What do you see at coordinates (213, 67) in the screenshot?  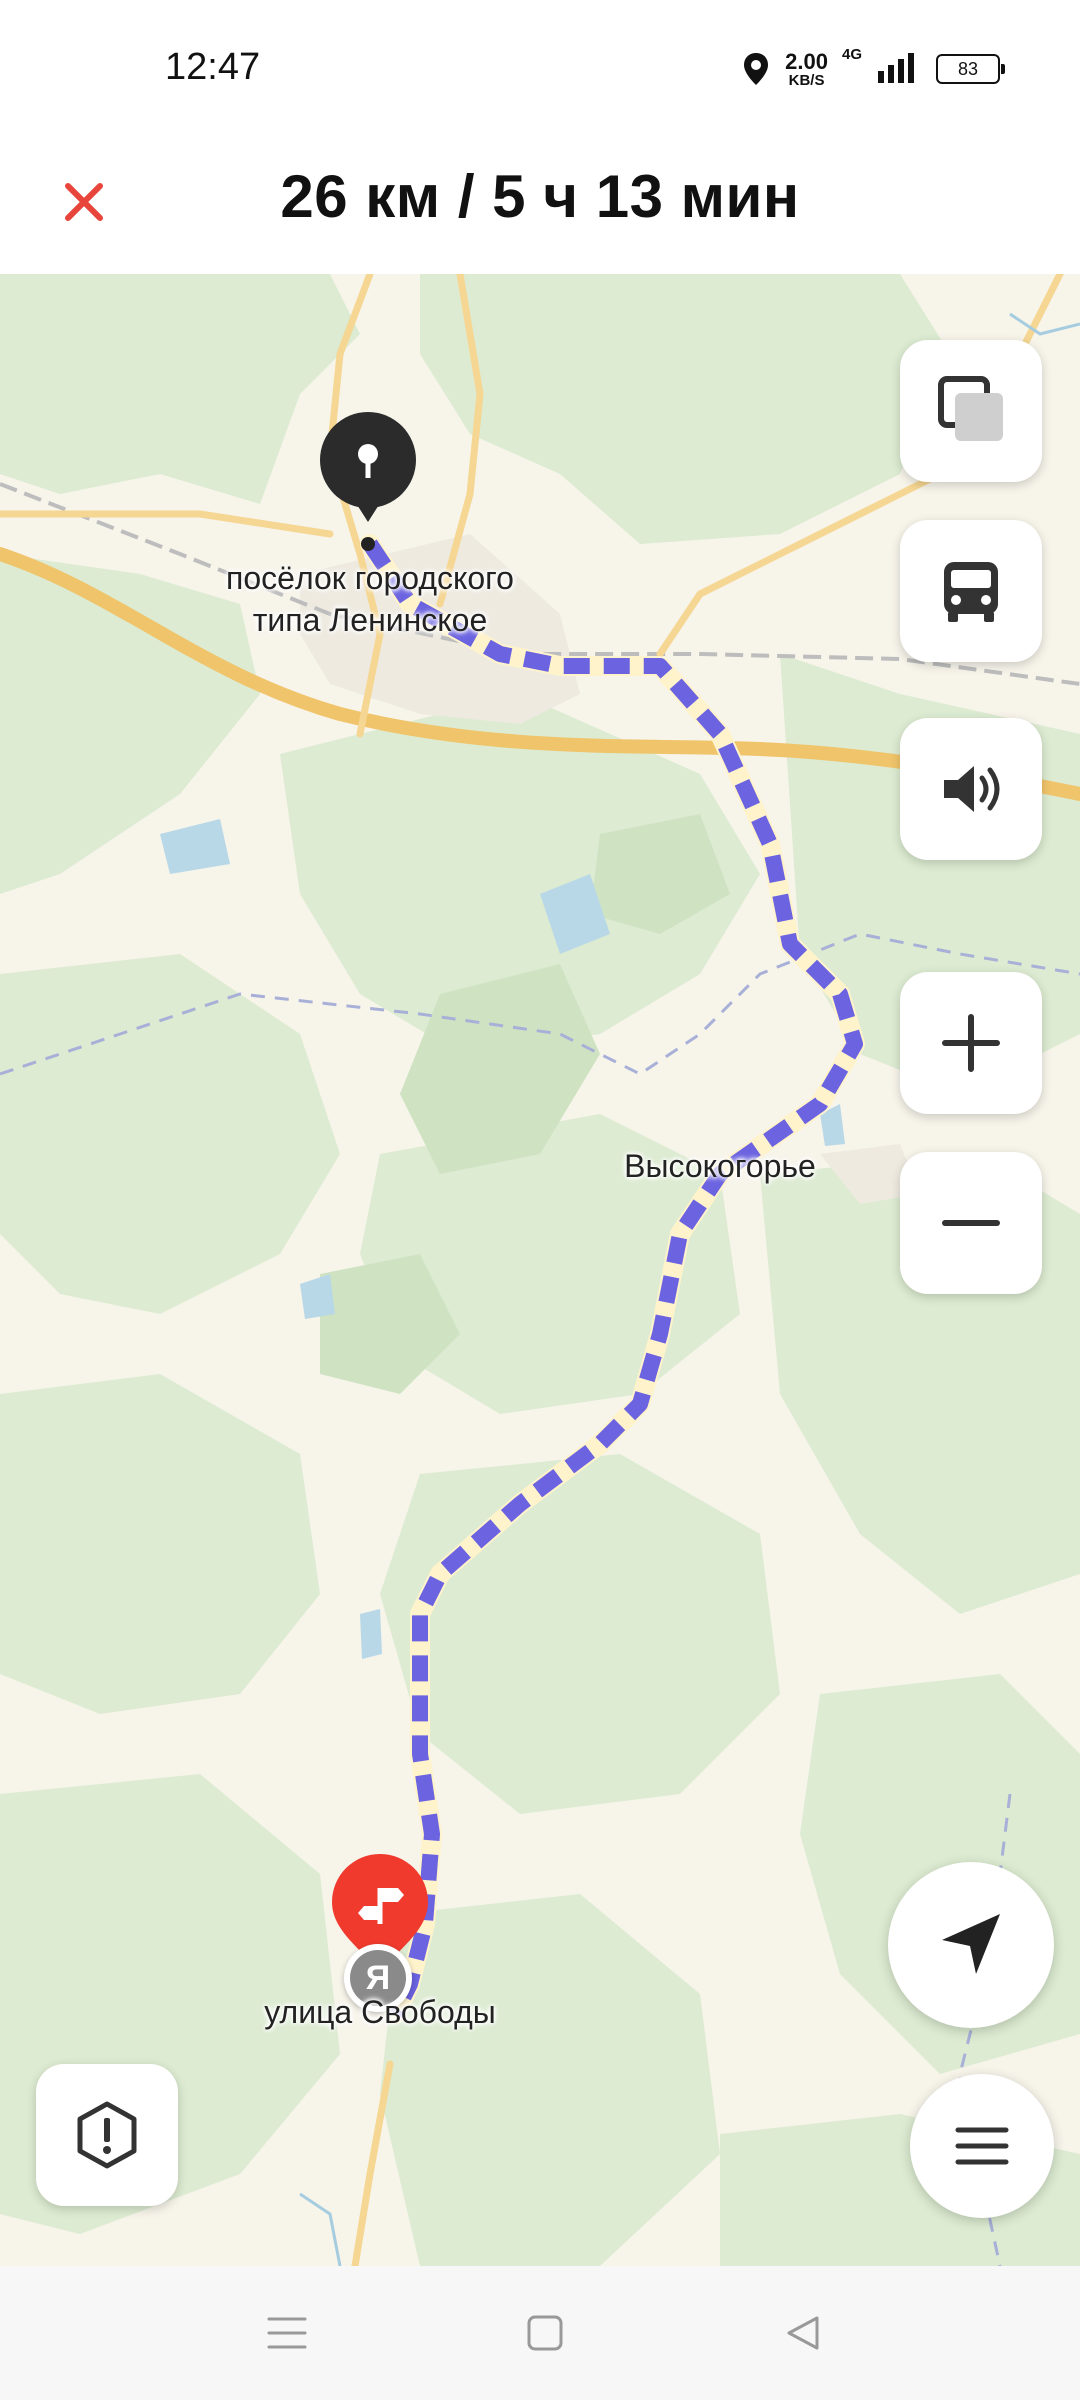 I see `status-time: 12:47` at bounding box center [213, 67].